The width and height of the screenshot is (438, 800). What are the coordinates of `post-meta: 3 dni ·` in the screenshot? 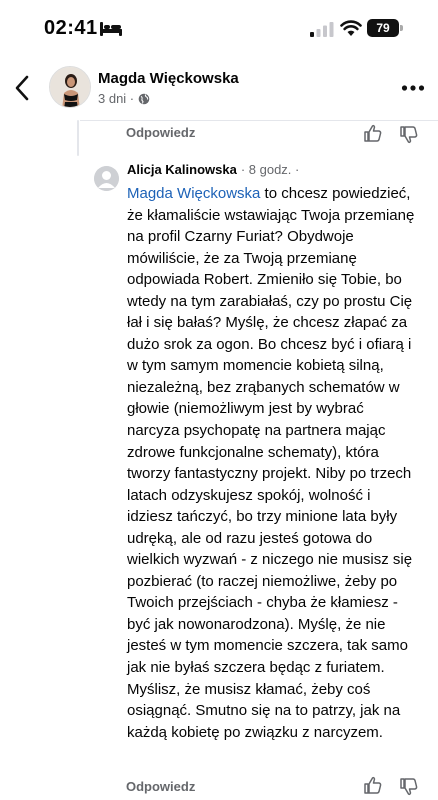 It's located at (124, 98).